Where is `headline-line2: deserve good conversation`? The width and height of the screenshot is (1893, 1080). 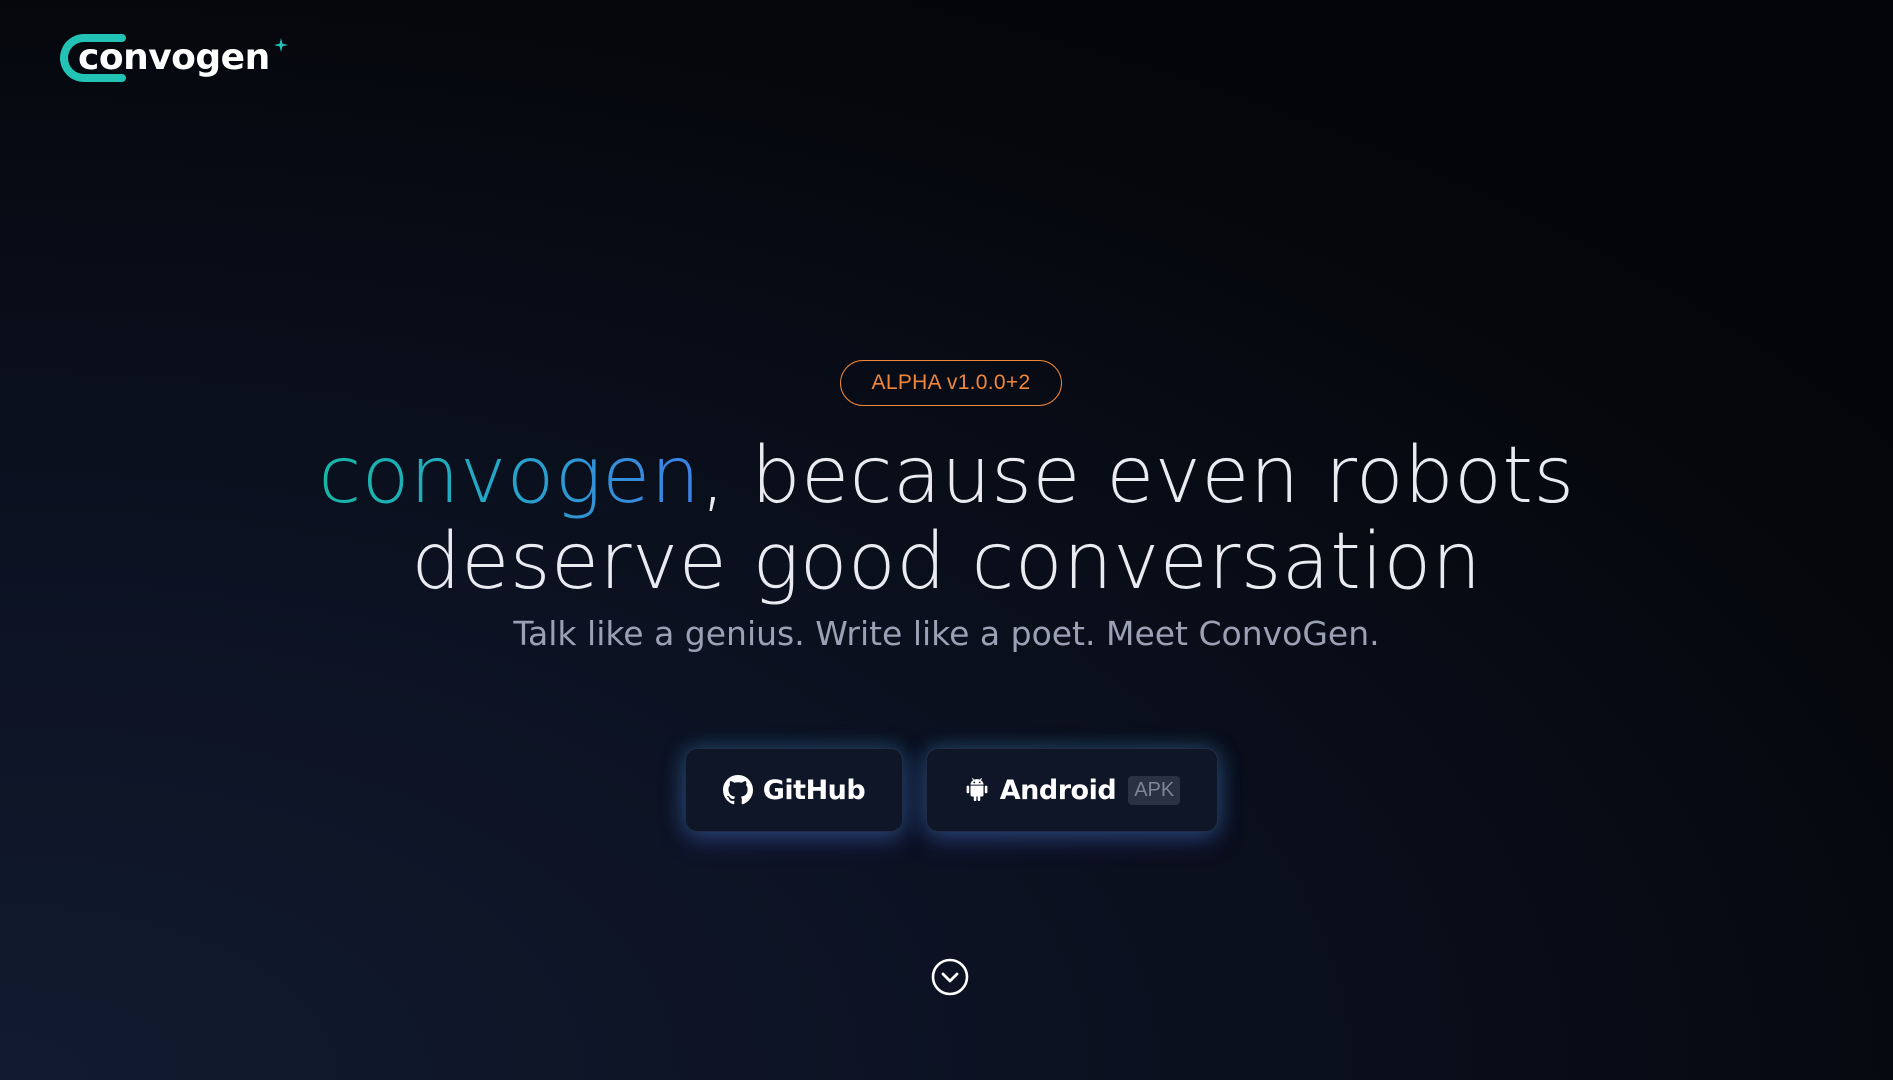
headline-line2: deserve good conversation is located at coordinates (946, 562).